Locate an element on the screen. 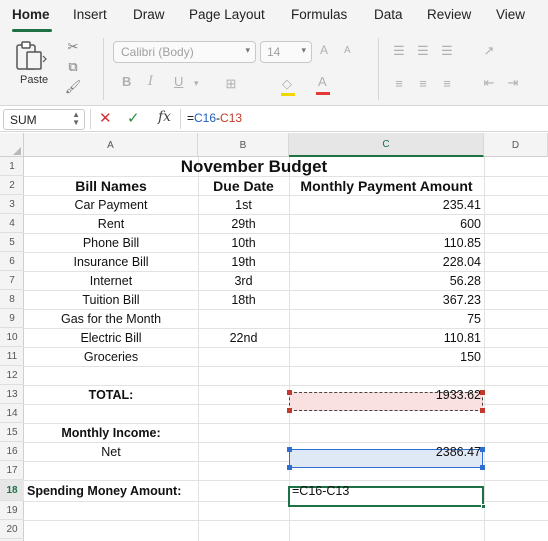 The height and width of the screenshot is (541, 548). row-header: 9 is located at coordinates (12, 318).